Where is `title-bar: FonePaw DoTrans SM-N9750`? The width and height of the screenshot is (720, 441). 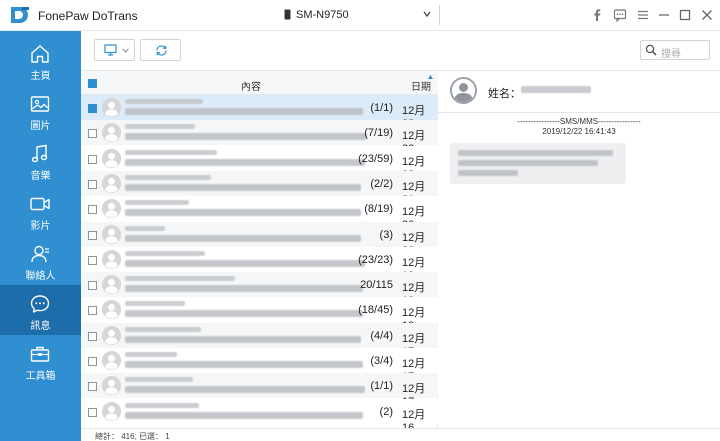 title-bar: FonePaw DoTrans SM-N9750 is located at coordinates (360, 15).